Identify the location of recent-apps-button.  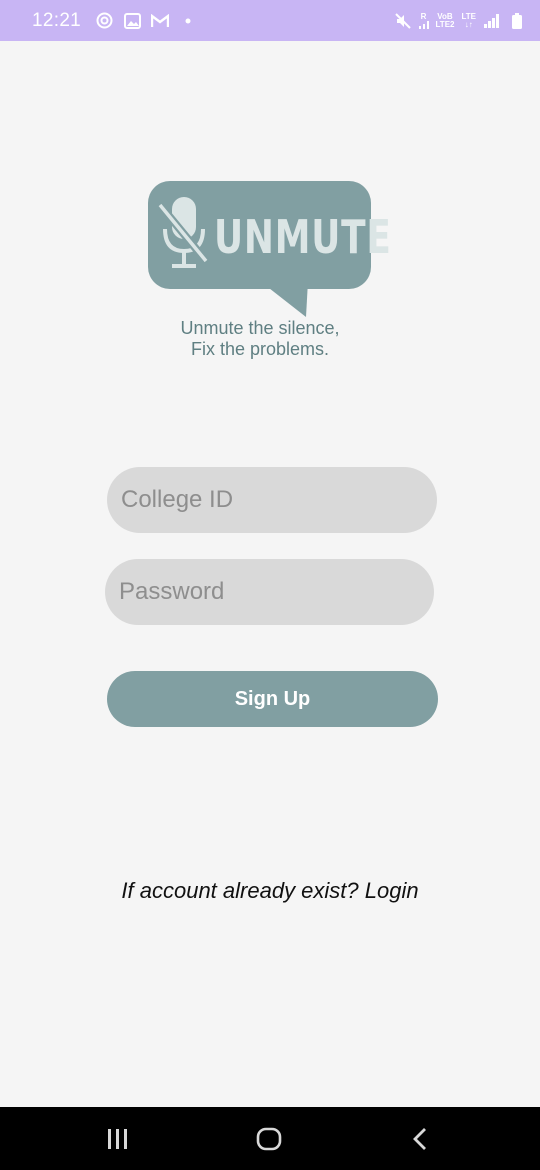
(118, 1139).